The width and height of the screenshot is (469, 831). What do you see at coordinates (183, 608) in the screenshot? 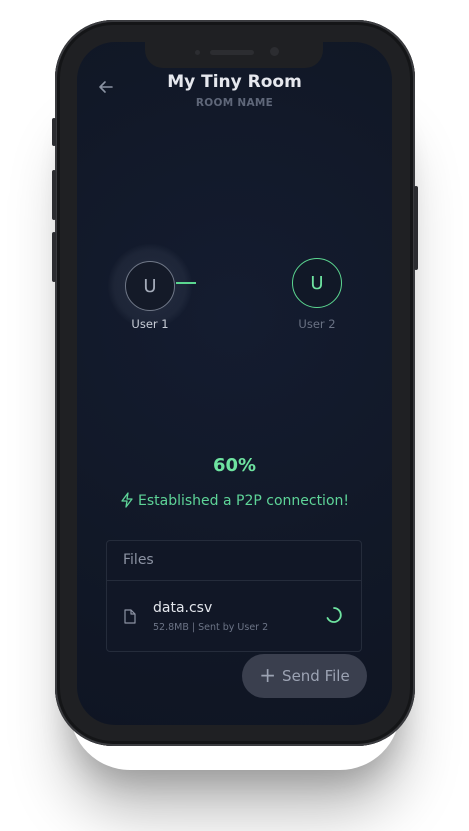
I see `file-name: data.csv` at bounding box center [183, 608].